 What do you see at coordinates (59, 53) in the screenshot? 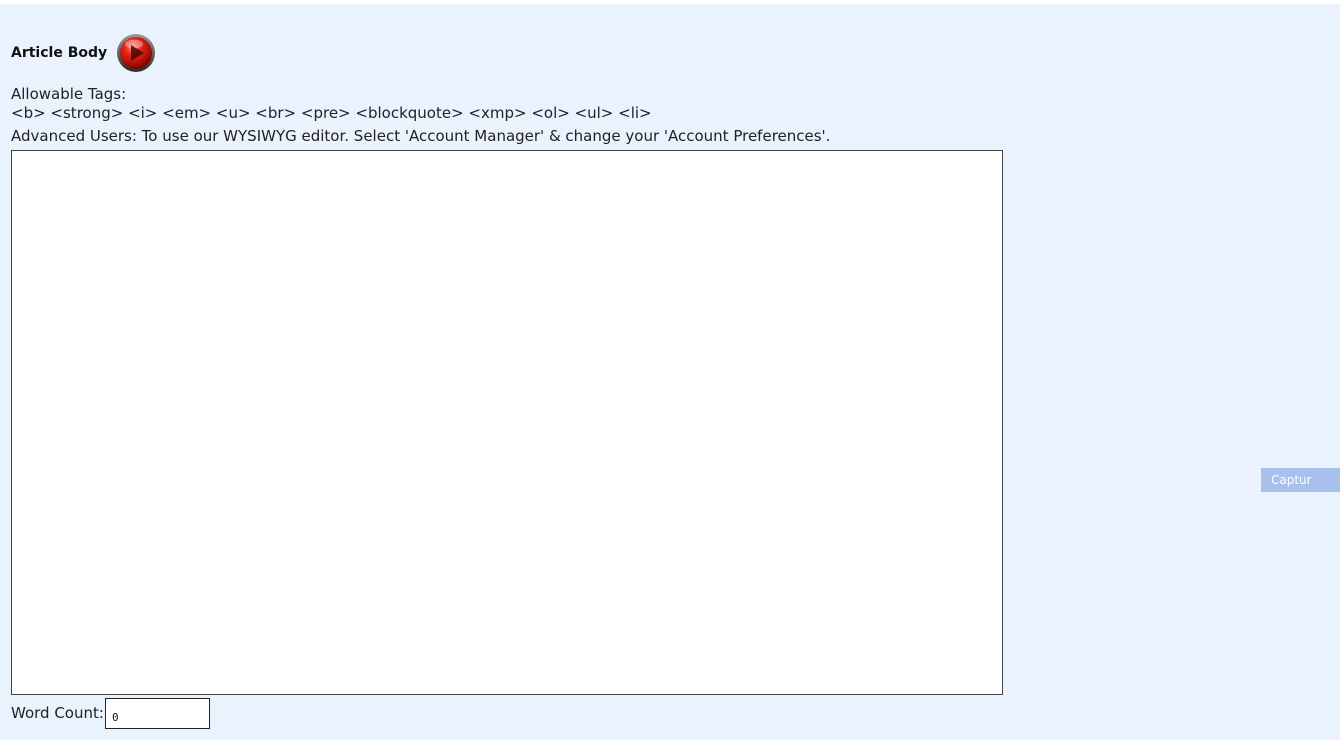
I see `article-body-heading: Article Body` at bounding box center [59, 53].